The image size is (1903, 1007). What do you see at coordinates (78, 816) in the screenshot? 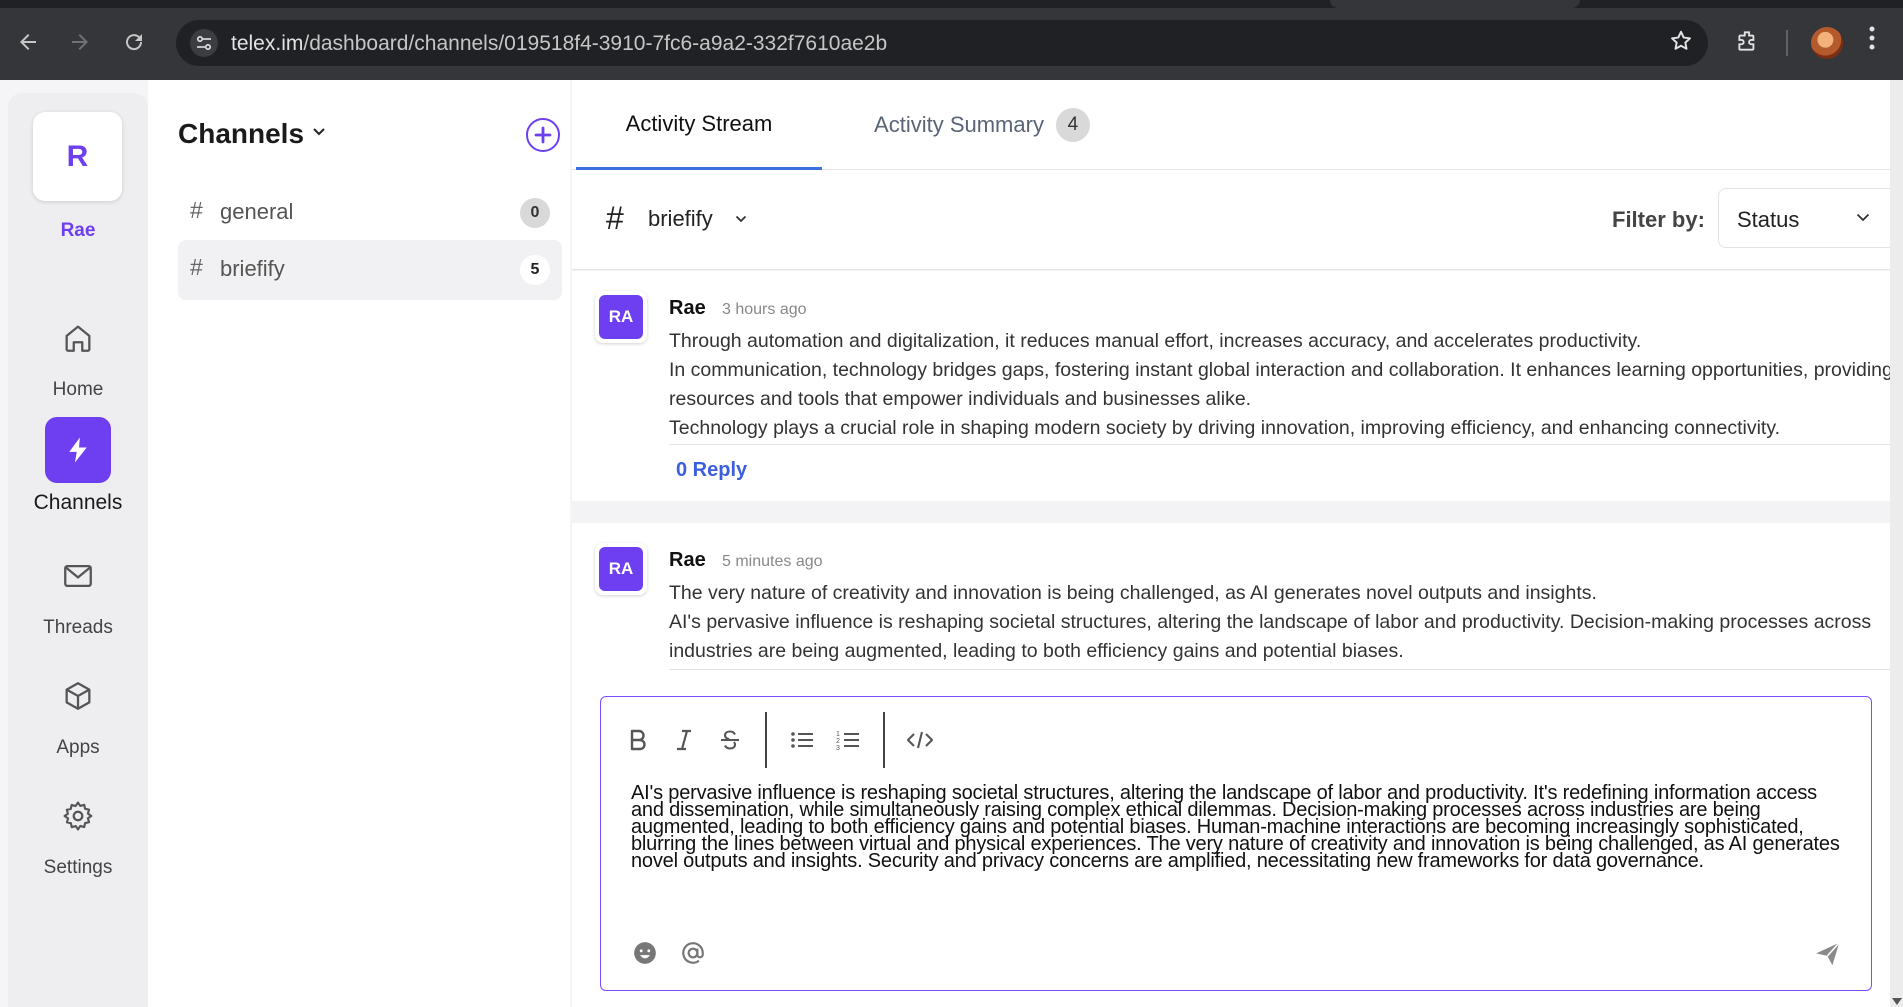
I see `gear-icon` at bounding box center [78, 816].